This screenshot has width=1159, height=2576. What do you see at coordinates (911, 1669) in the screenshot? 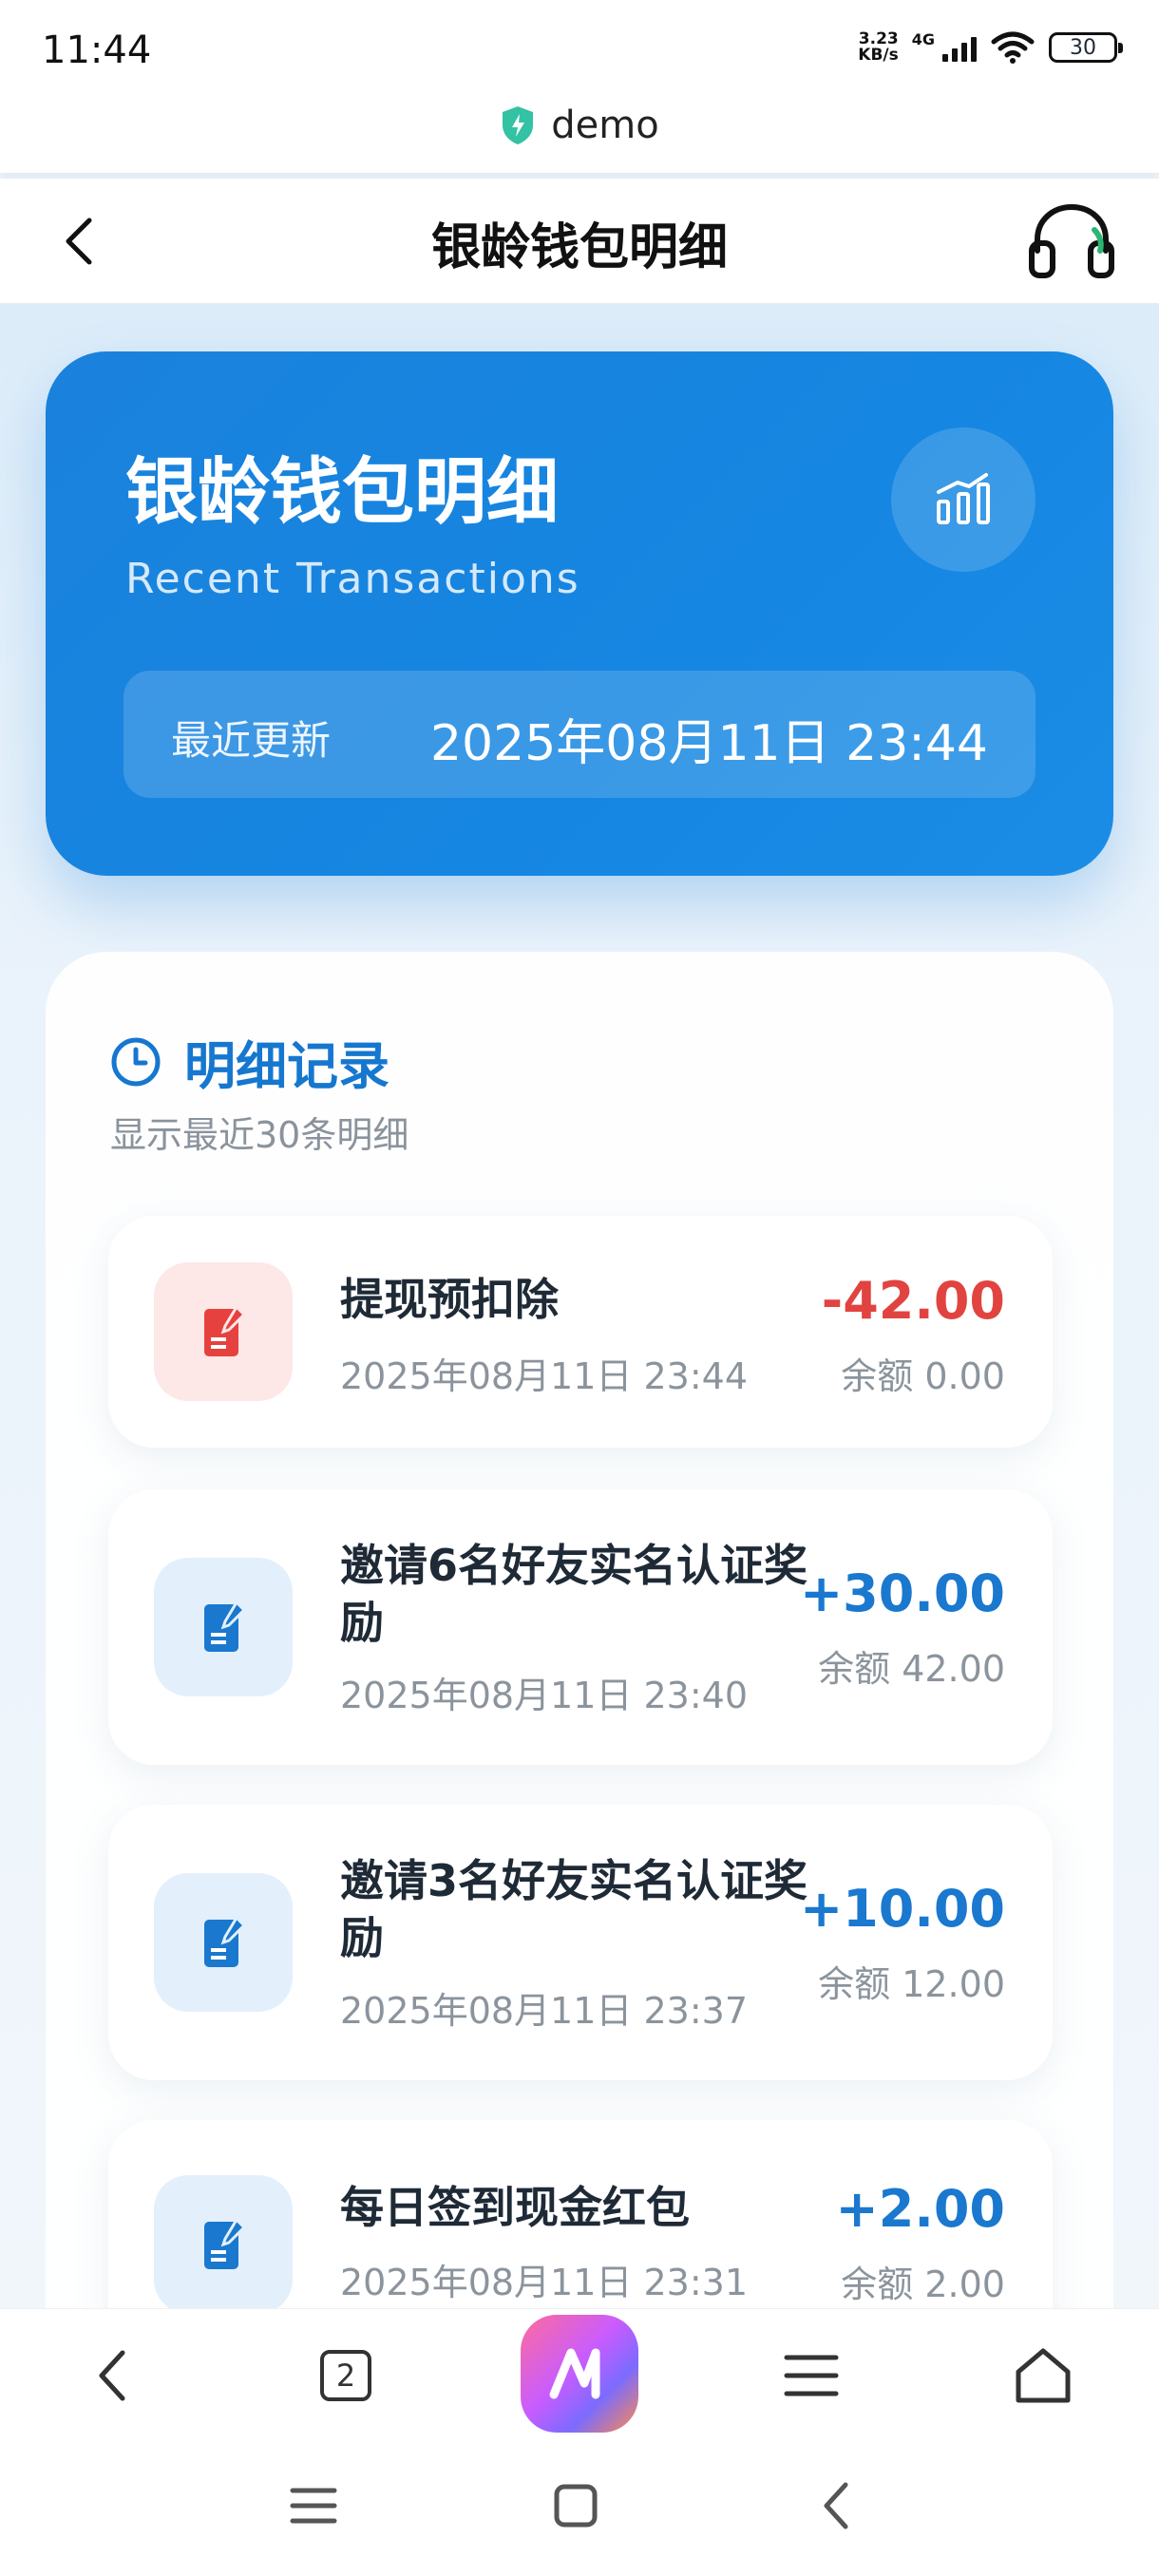
I see `transaction-balance: 余额 42.00` at bounding box center [911, 1669].